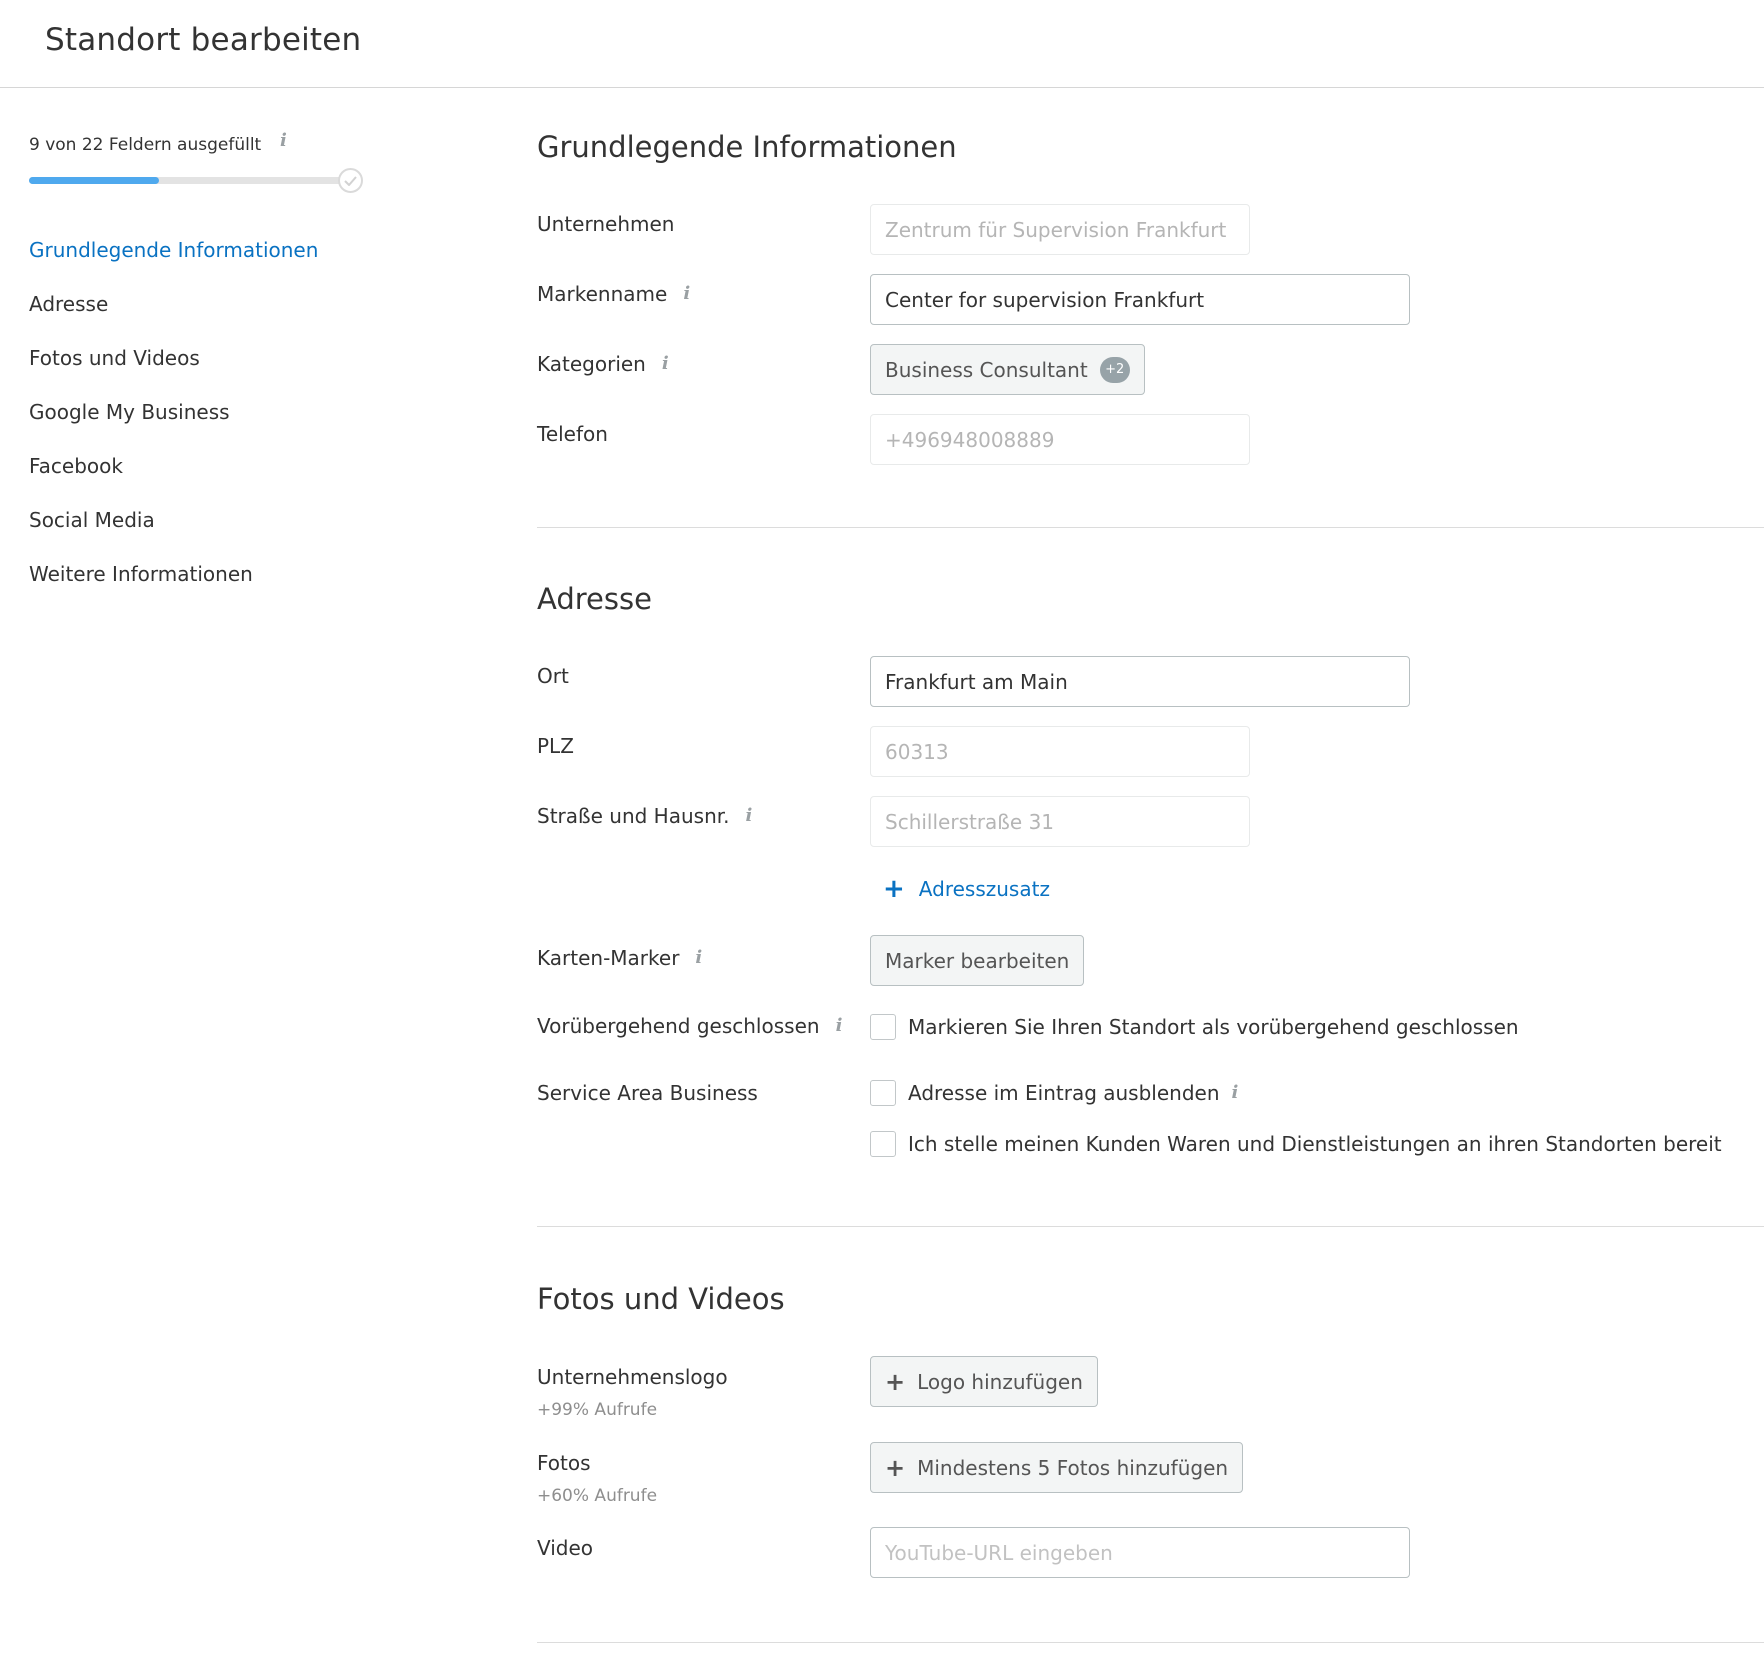  I want to click on city-label-text: Ort, so click(553, 676).